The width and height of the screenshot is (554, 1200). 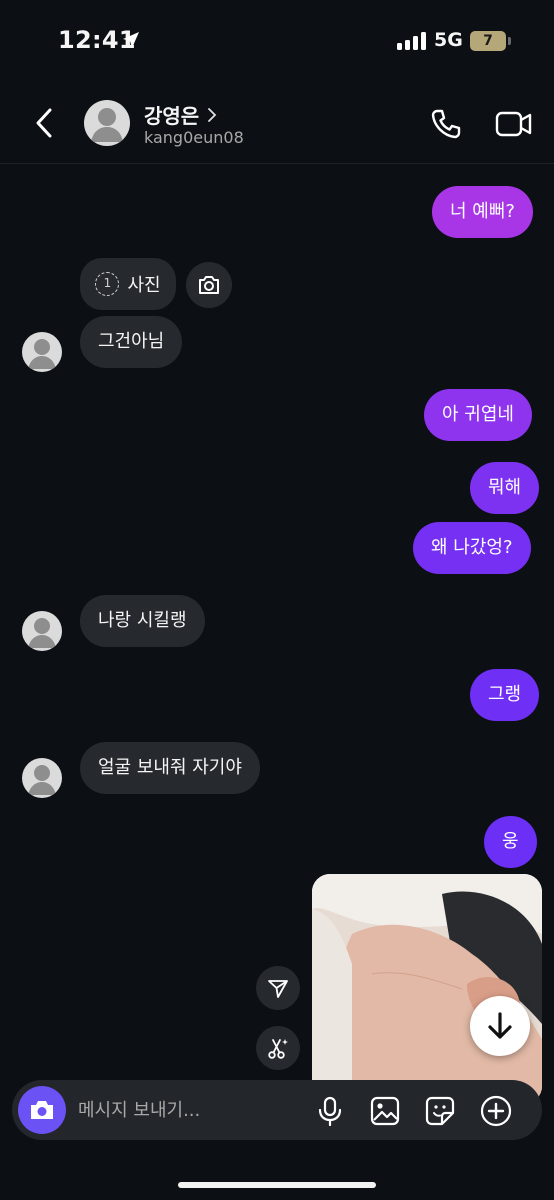 What do you see at coordinates (172, 116) in the screenshot?
I see `contact-name: 강영은` at bounding box center [172, 116].